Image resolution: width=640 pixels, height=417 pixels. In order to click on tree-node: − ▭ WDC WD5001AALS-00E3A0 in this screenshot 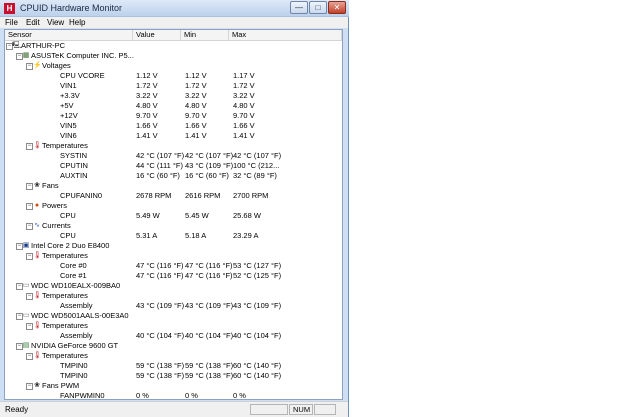, I will do `click(173, 316)`.